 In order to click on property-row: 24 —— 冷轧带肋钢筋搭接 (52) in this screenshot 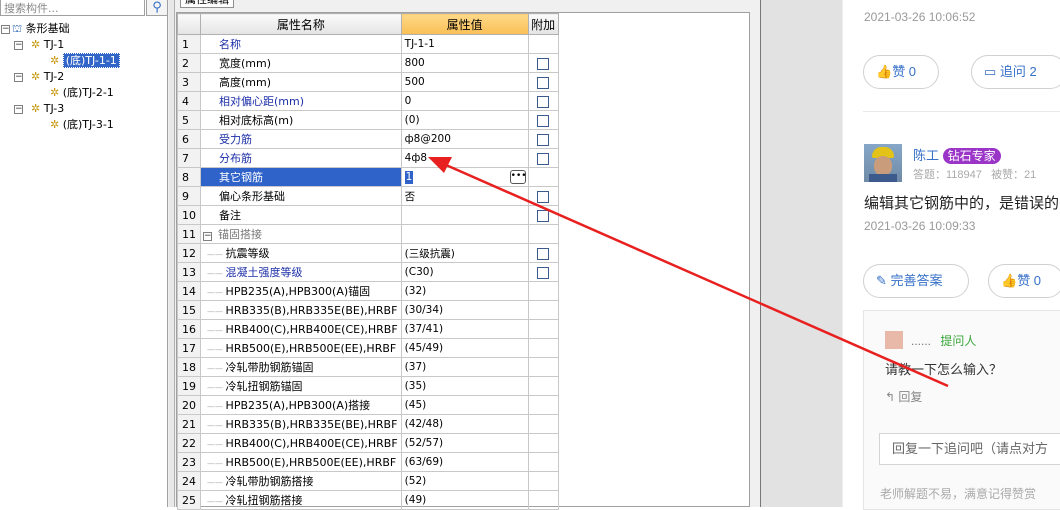, I will do `click(368, 481)`.